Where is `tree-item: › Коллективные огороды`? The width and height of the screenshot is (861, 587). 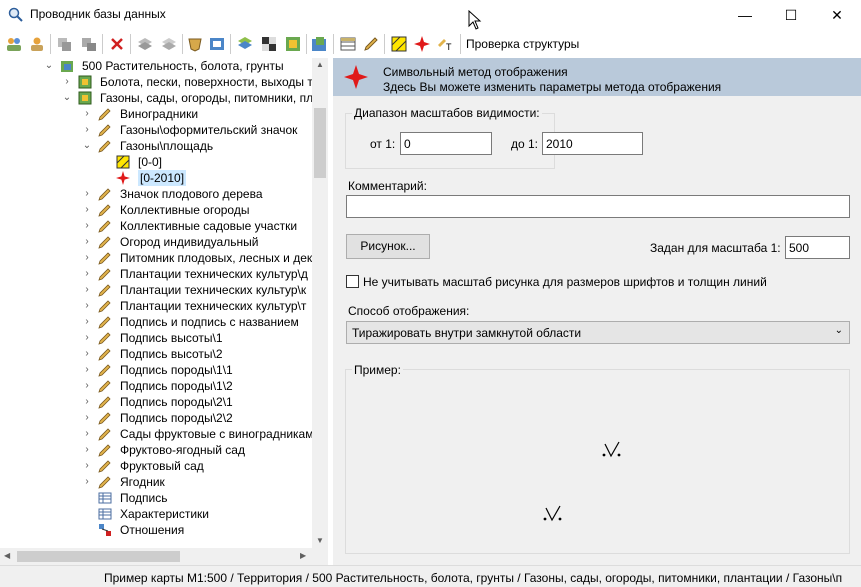
tree-item: › Коллективные огороды is located at coordinates (156, 210).